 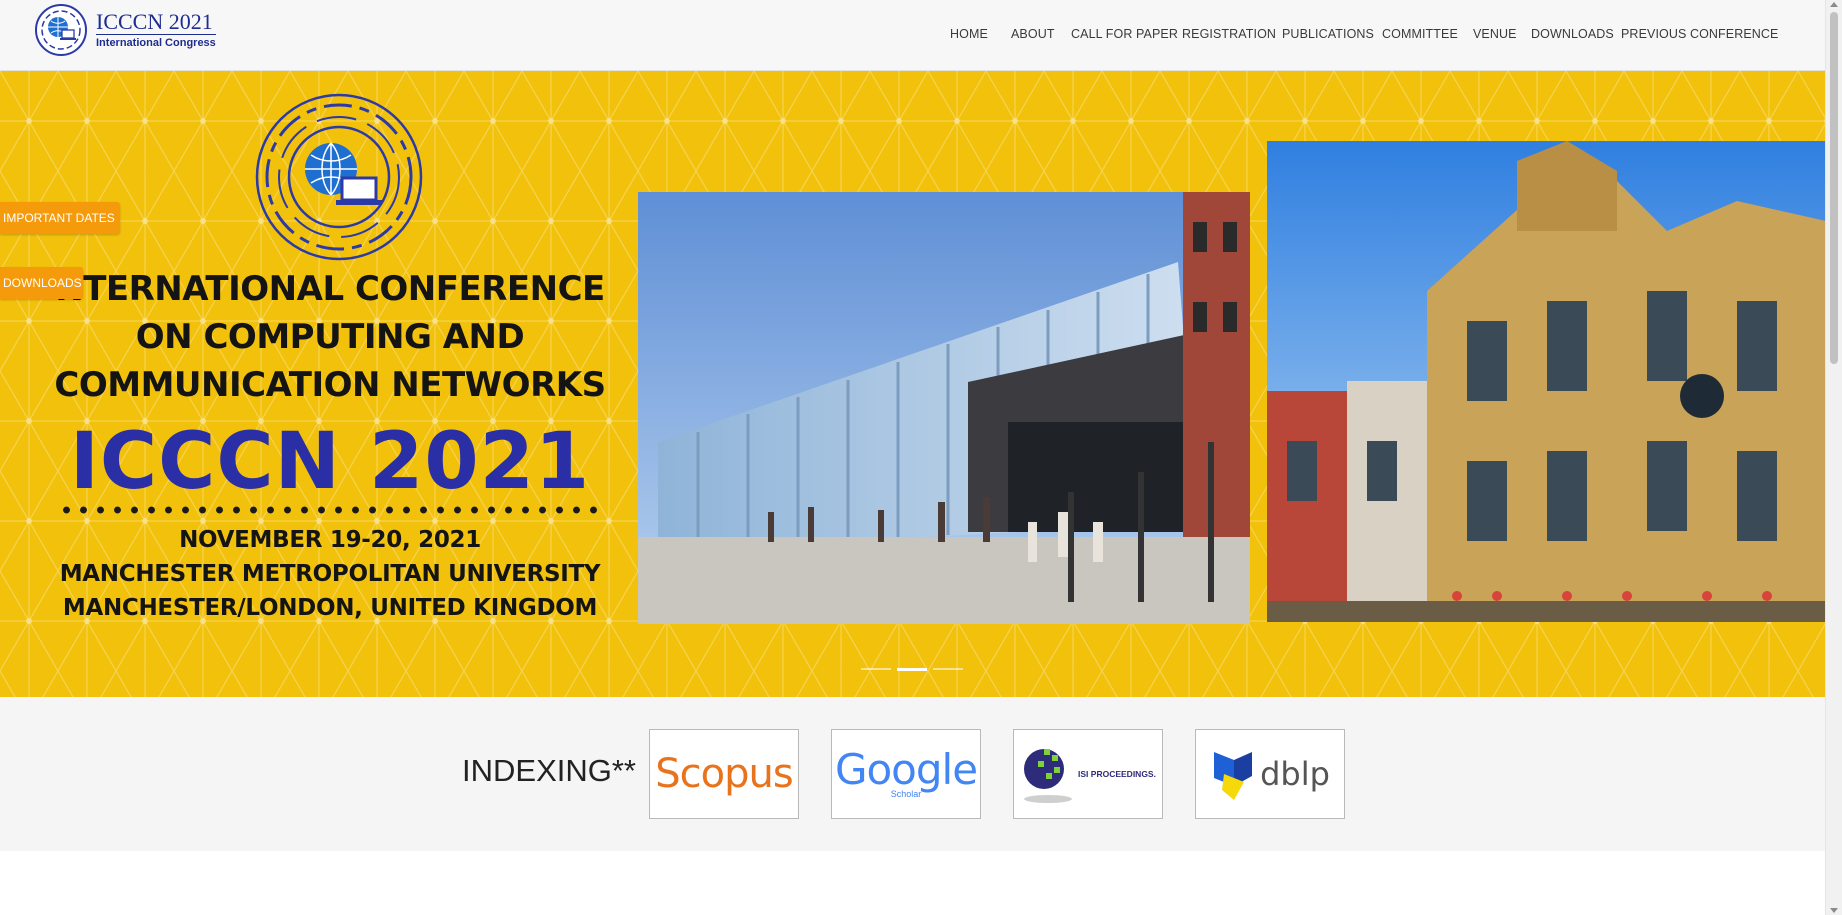 What do you see at coordinates (1495, 34) in the screenshot?
I see `nav-venue: VENUE` at bounding box center [1495, 34].